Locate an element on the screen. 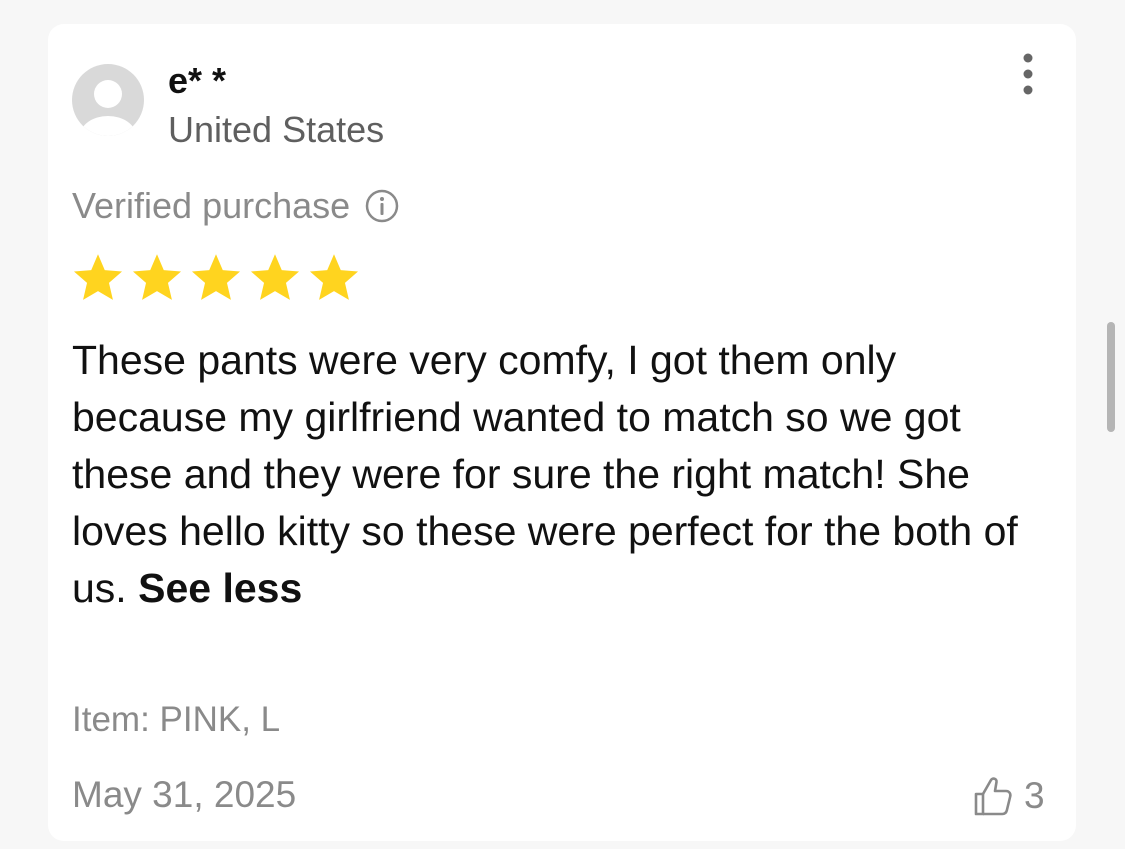 The width and height of the screenshot is (1125, 849). star-rating is located at coordinates (217, 278).